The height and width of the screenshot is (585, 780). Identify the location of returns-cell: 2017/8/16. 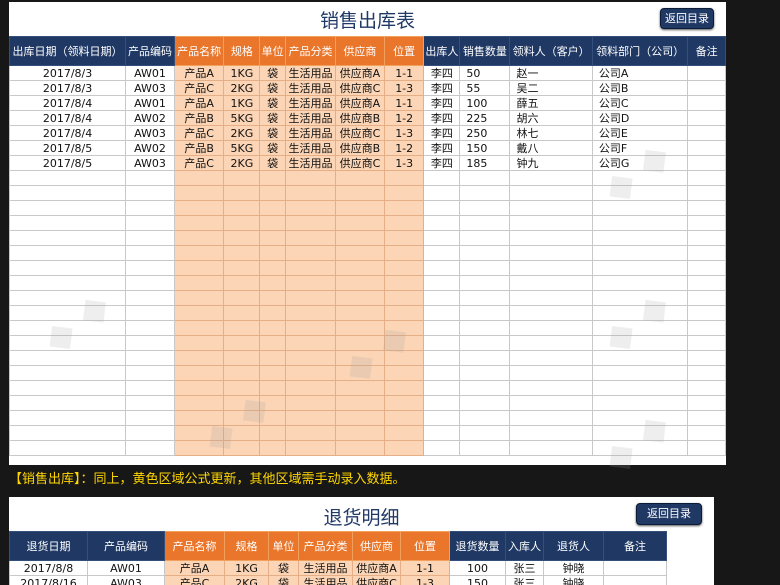
(48, 580).